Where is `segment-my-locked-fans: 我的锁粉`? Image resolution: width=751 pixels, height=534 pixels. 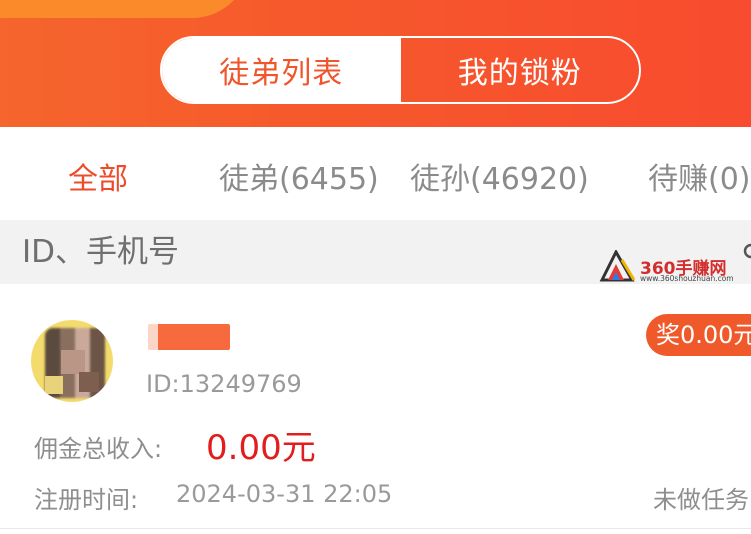 segment-my-locked-fans: 我的锁粉 is located at coordinates (520, 70).